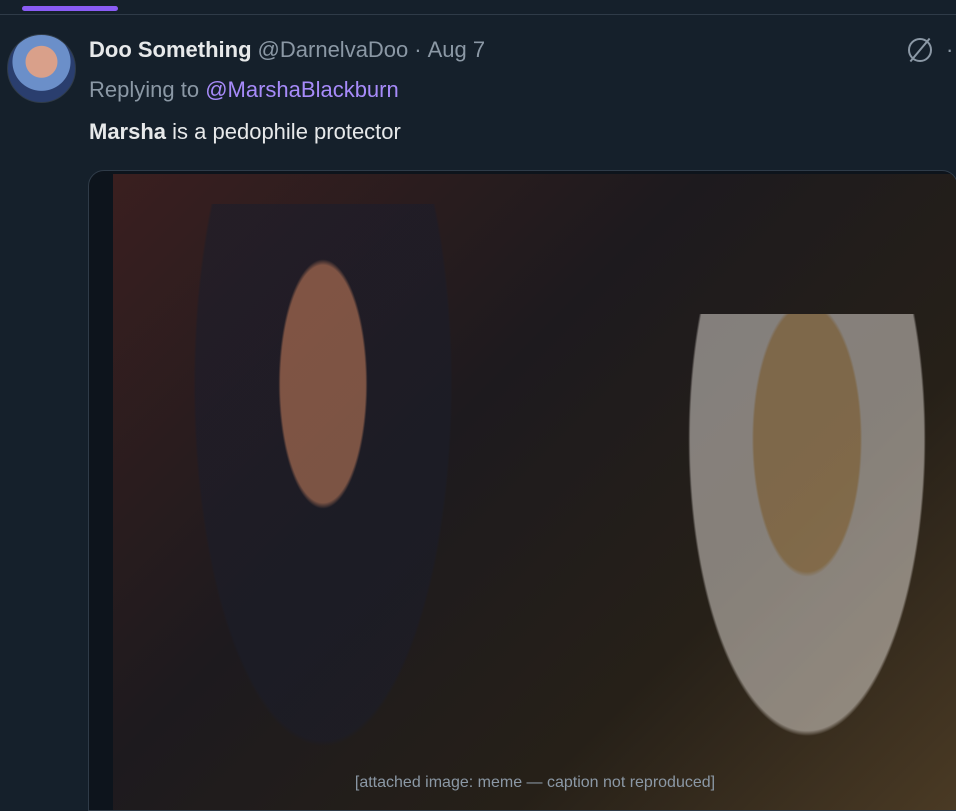  Describe the element at coordinates (333, 50) in the screenshot. I see `handle: @DarnelvaDoo` at that location.